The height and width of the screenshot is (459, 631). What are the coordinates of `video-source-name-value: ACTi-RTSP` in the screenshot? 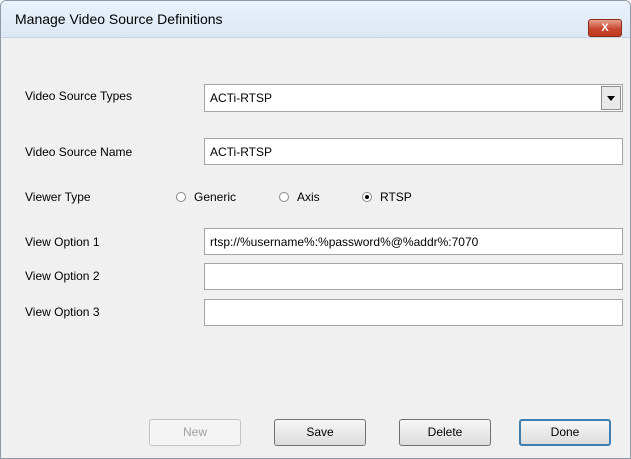 It's located at (241, 152).